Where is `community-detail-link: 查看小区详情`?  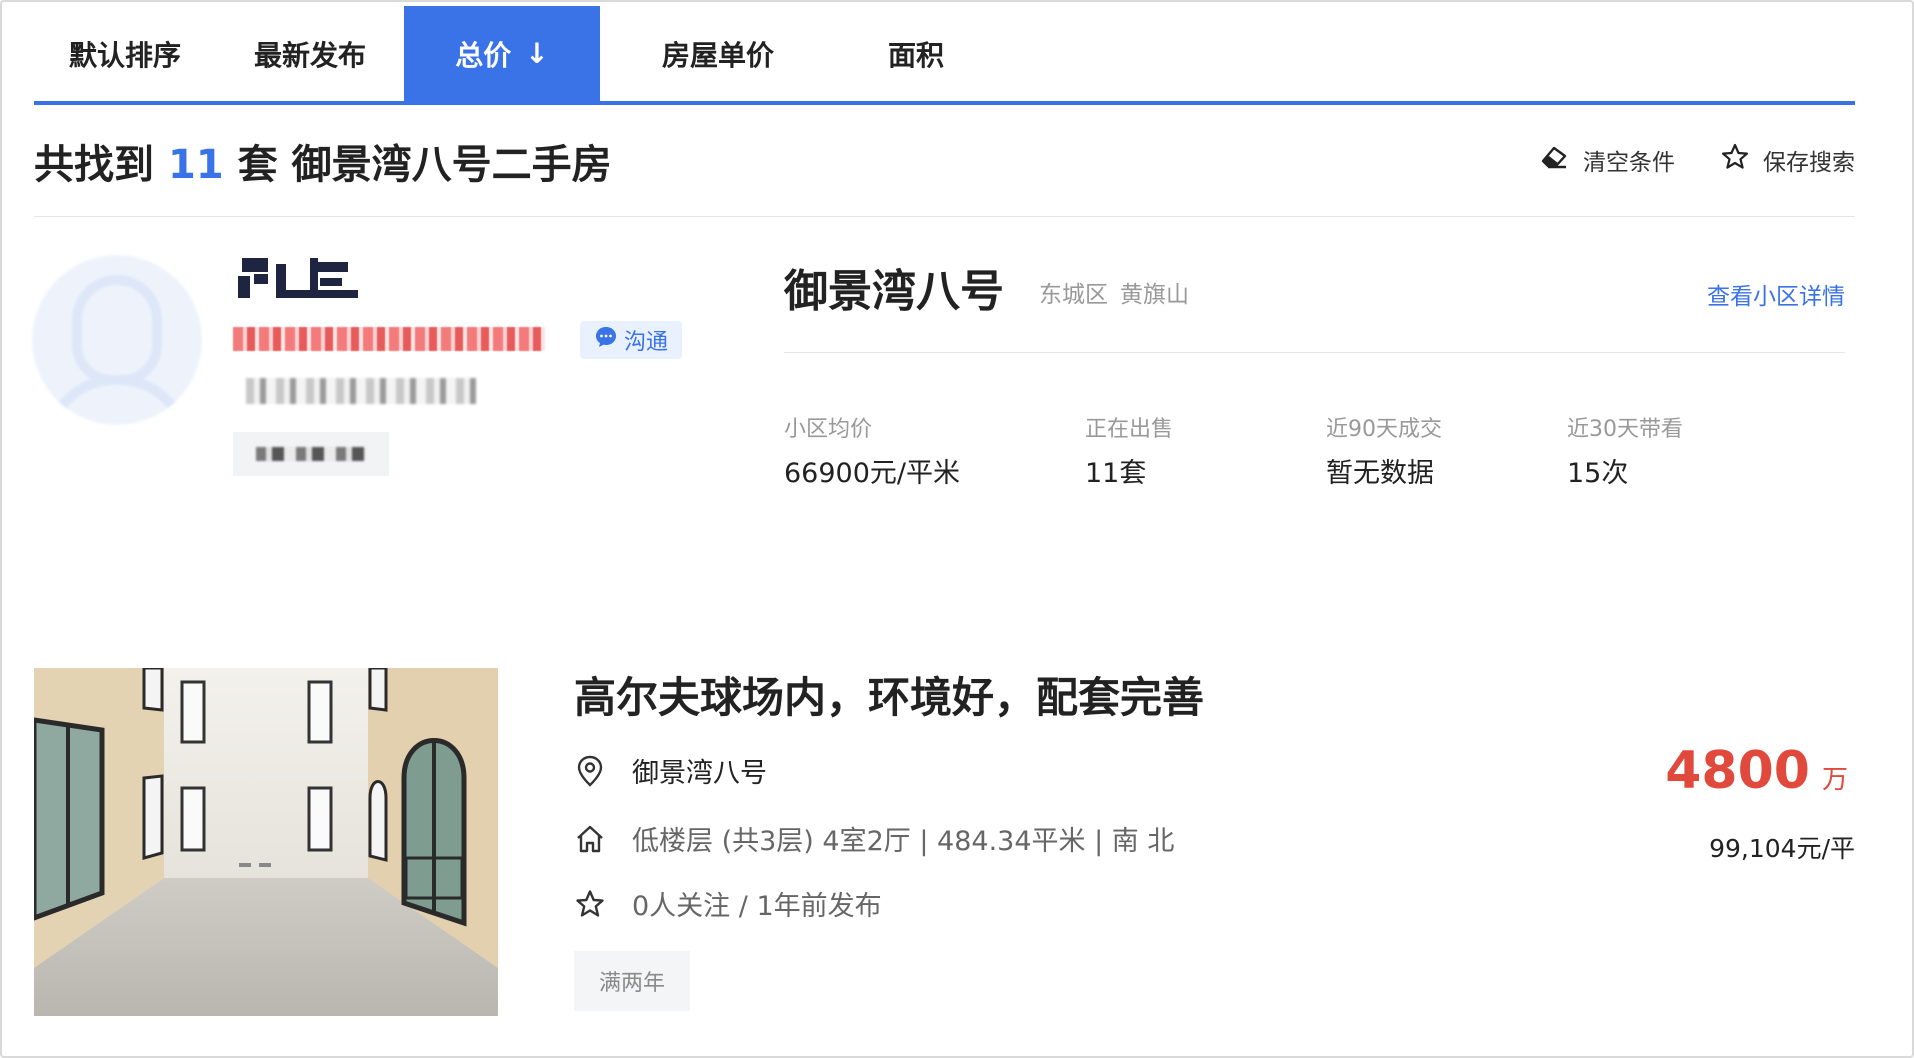
community-detail-link: 查看小区详情 is located at coordinates (1776, 294).